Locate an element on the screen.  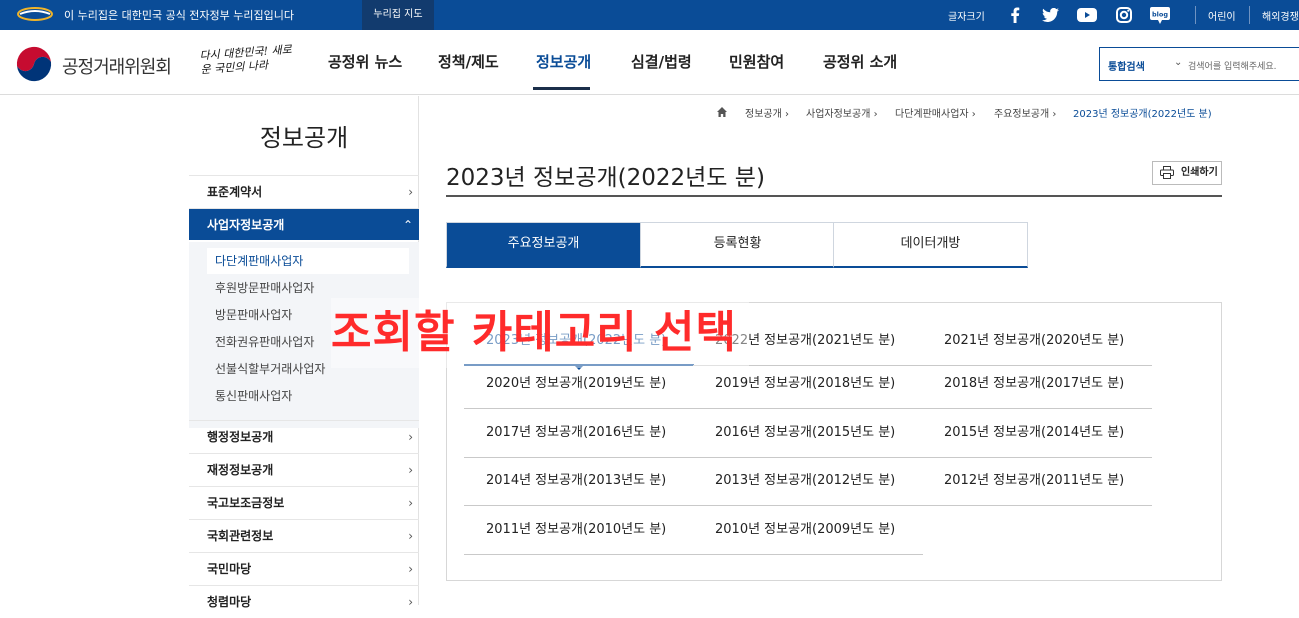
taegeuk-emblem-icon is located at coordinates (35, 14).